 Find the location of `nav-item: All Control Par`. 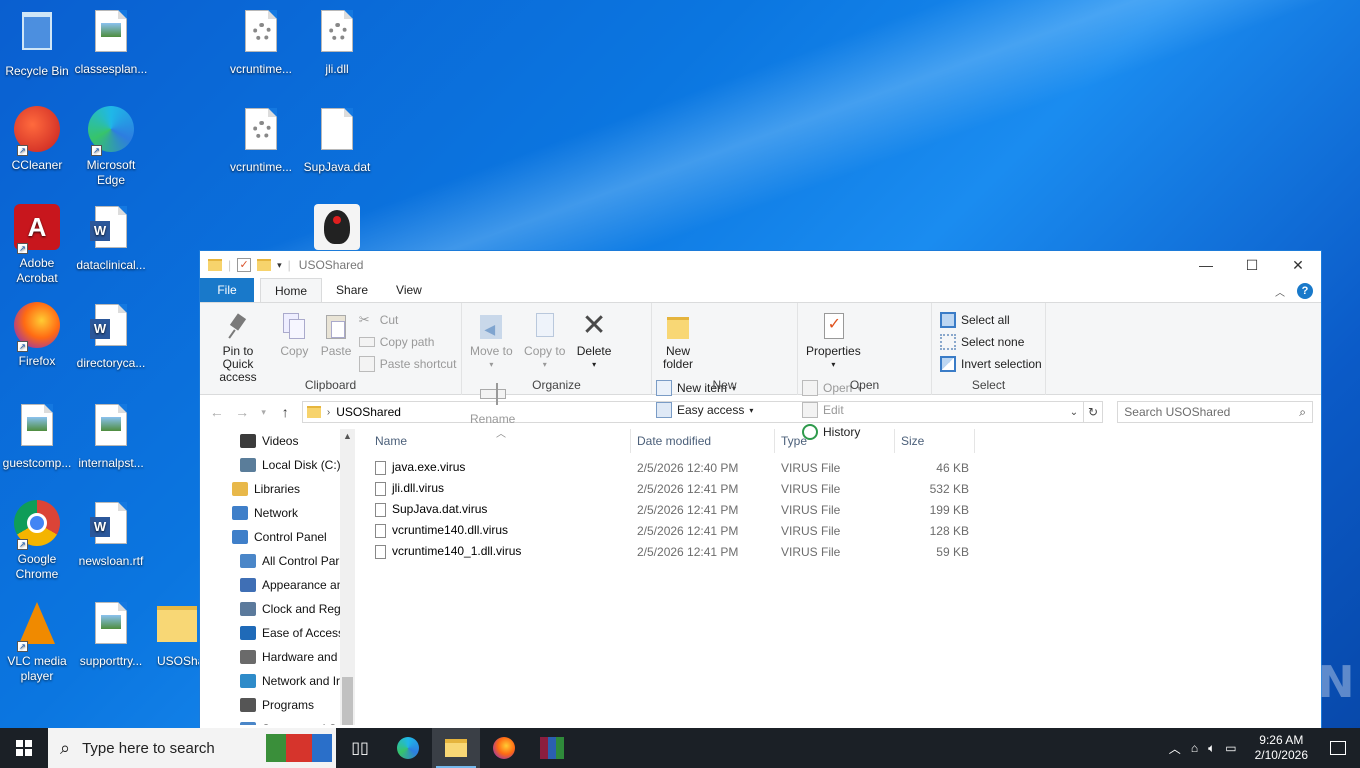

nav-item: All Control Par is located at coordinates (293, 561).